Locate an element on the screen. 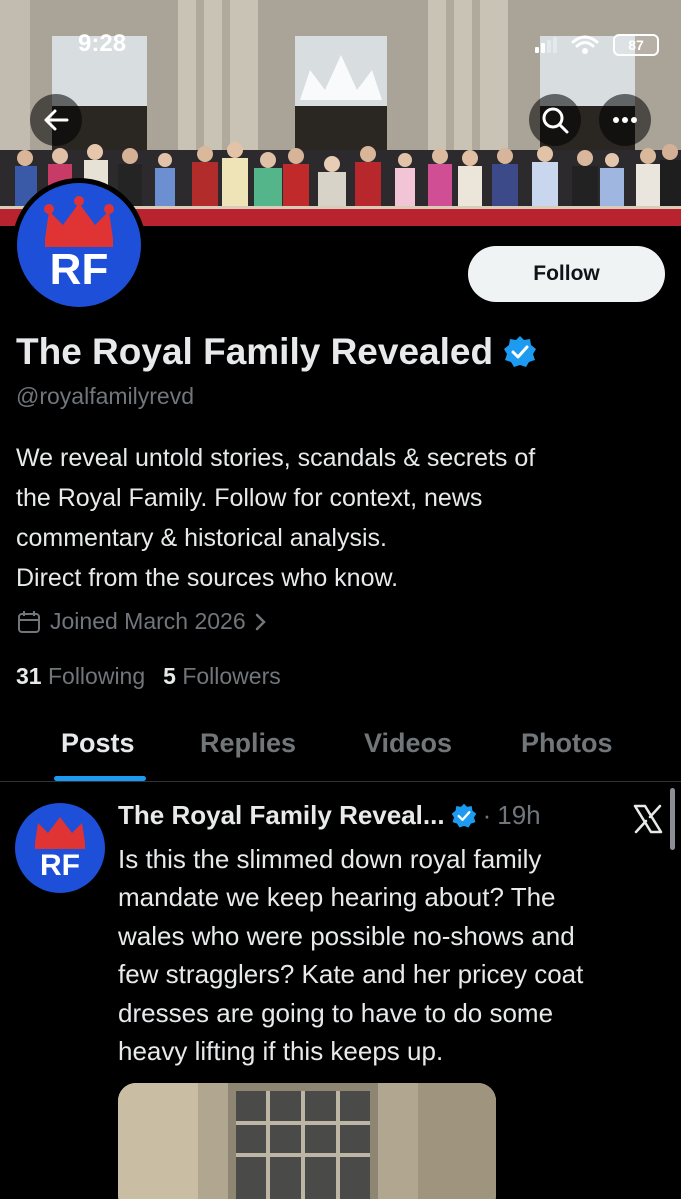 The width and height of the screenshot is (681, 1199). back-button is located at coordinates (56, 120).